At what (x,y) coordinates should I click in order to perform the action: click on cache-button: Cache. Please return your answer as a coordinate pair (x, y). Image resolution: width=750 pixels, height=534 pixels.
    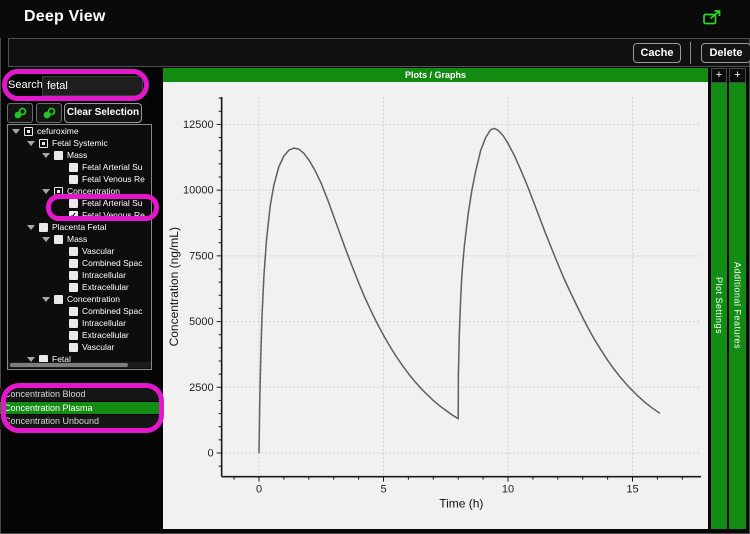
    Looking at the image, I should click on (657, 53).